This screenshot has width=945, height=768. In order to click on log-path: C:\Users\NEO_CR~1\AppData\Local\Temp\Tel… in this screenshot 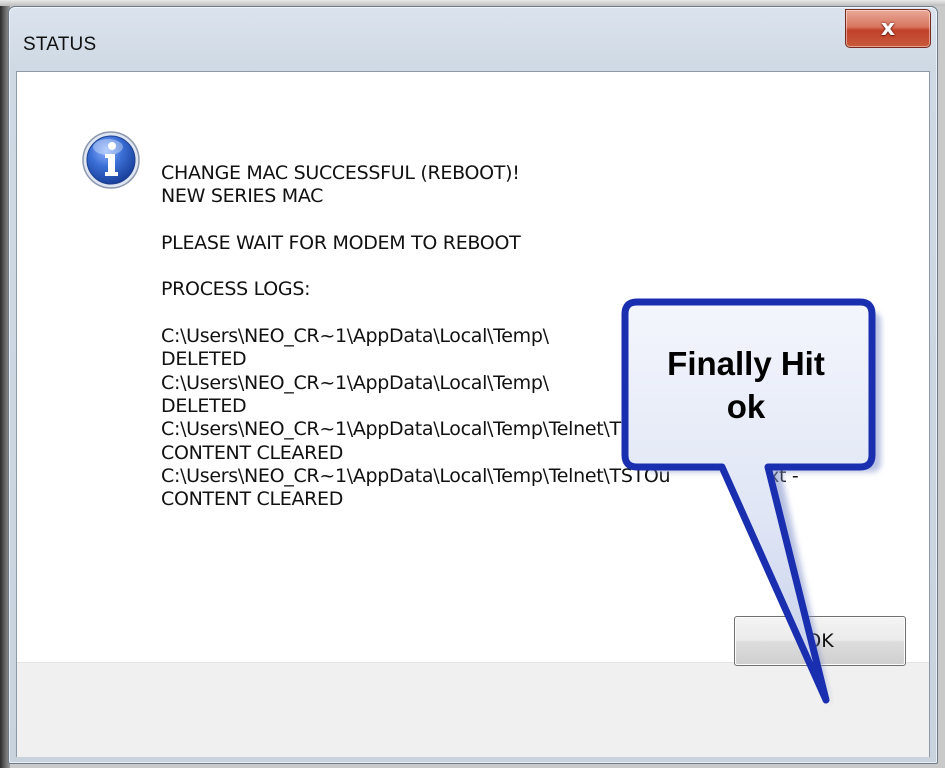, I will do `click(531, 476)`.